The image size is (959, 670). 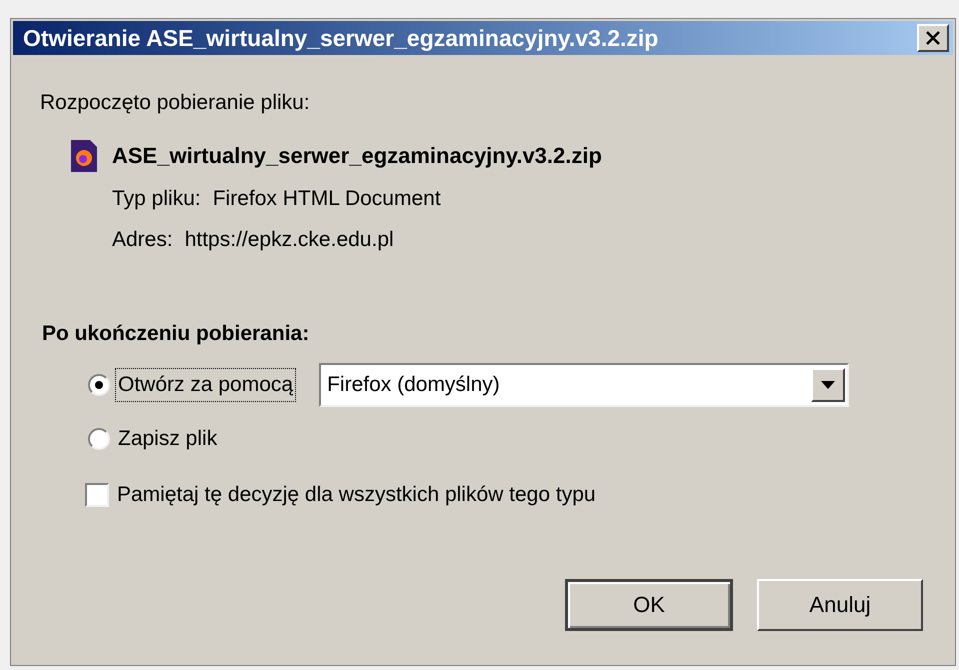 What do you see at coordinates (142, 240) in the screenshot?
I see `detail-label: Adres:` at bounding box center [142, 240].